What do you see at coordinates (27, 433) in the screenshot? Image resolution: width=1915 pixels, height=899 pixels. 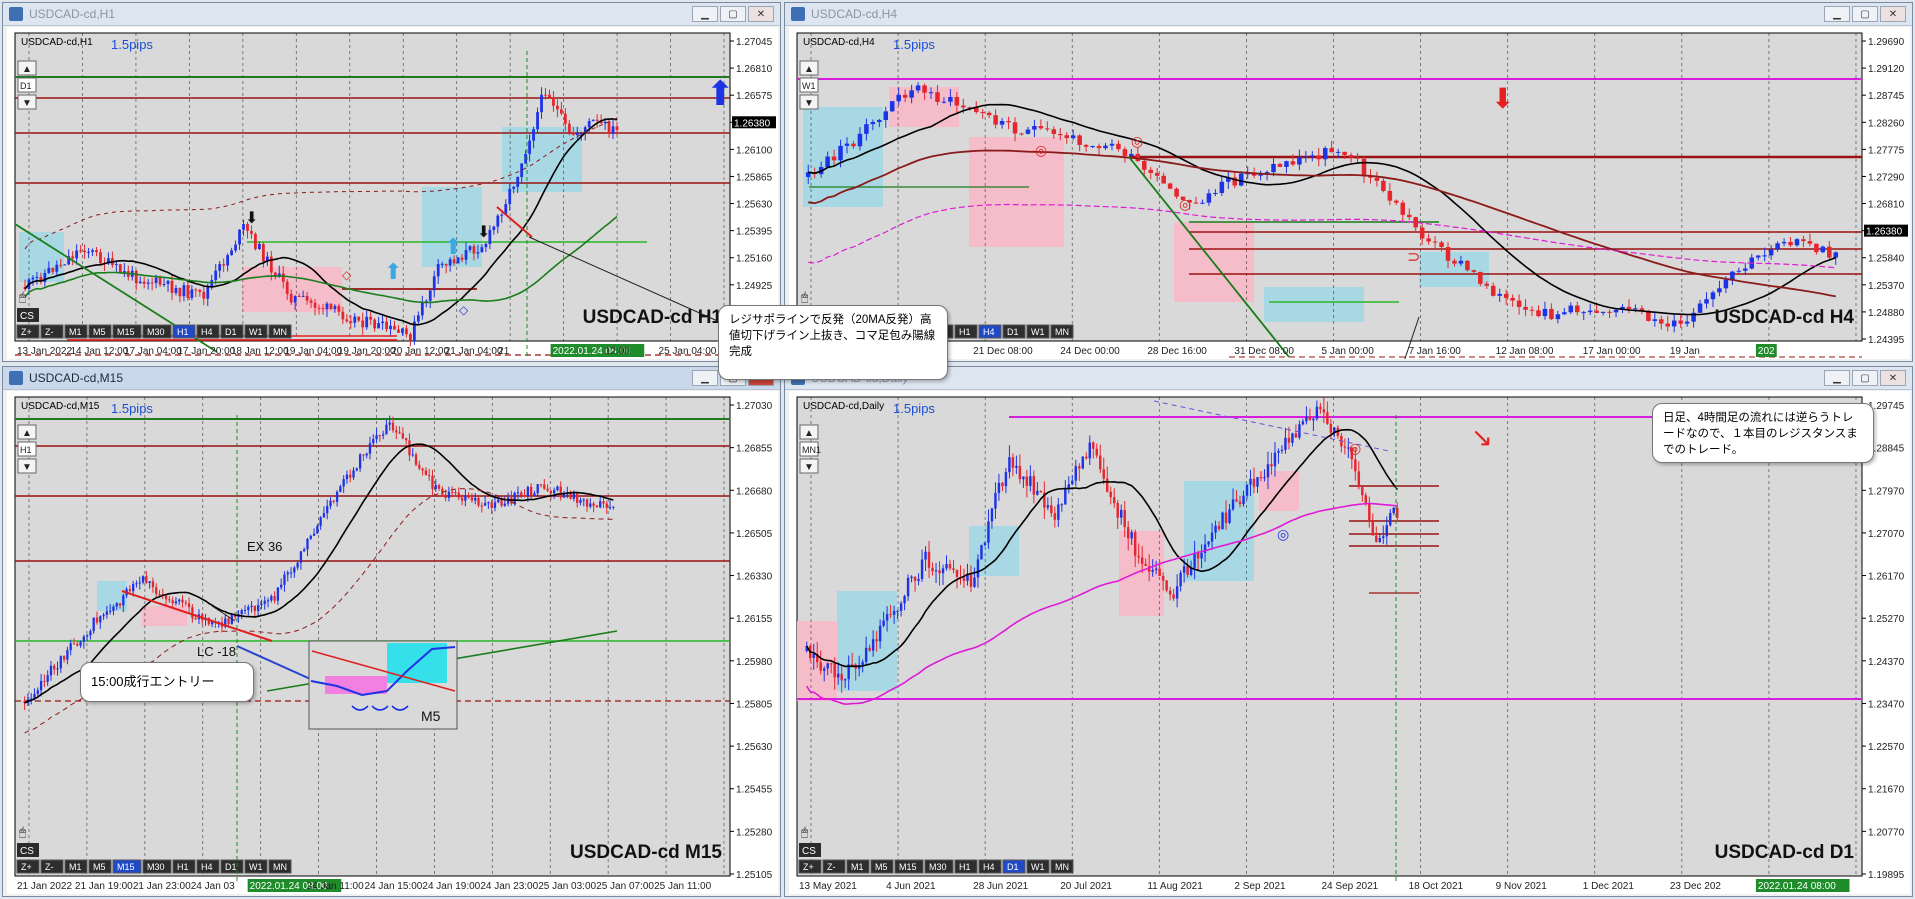 I see `up-arrow-icon: ▲` at bounding box center [27, 433].